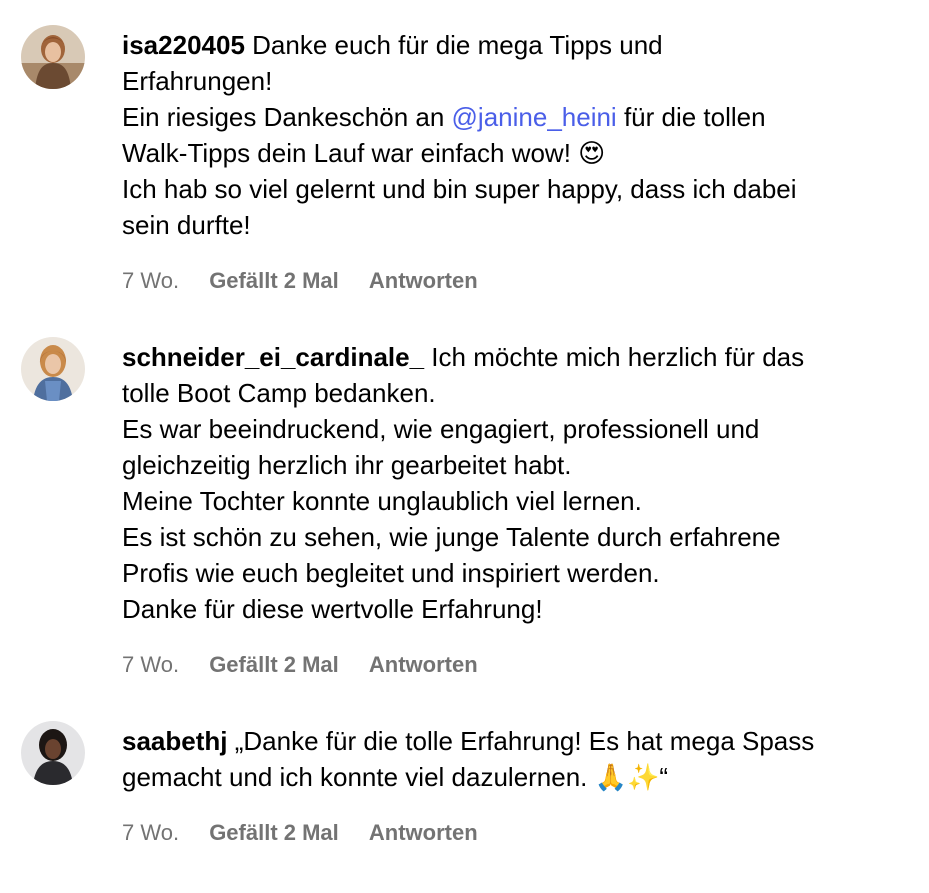 The width and height of the screenshot is (929, 893). What do you see at coordinates (364, 153) in the screenshot?
I see `comment-text-line: Walk-Tipps dein Lauf war einfach wow! 😍` at bounding box center [364, 153].